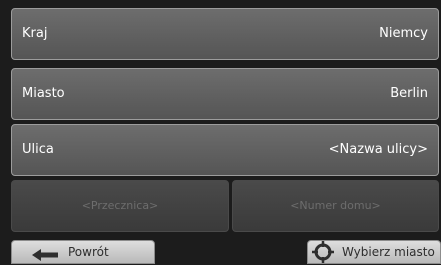  I want to click on arrow-left-icon, so click(45, 255).